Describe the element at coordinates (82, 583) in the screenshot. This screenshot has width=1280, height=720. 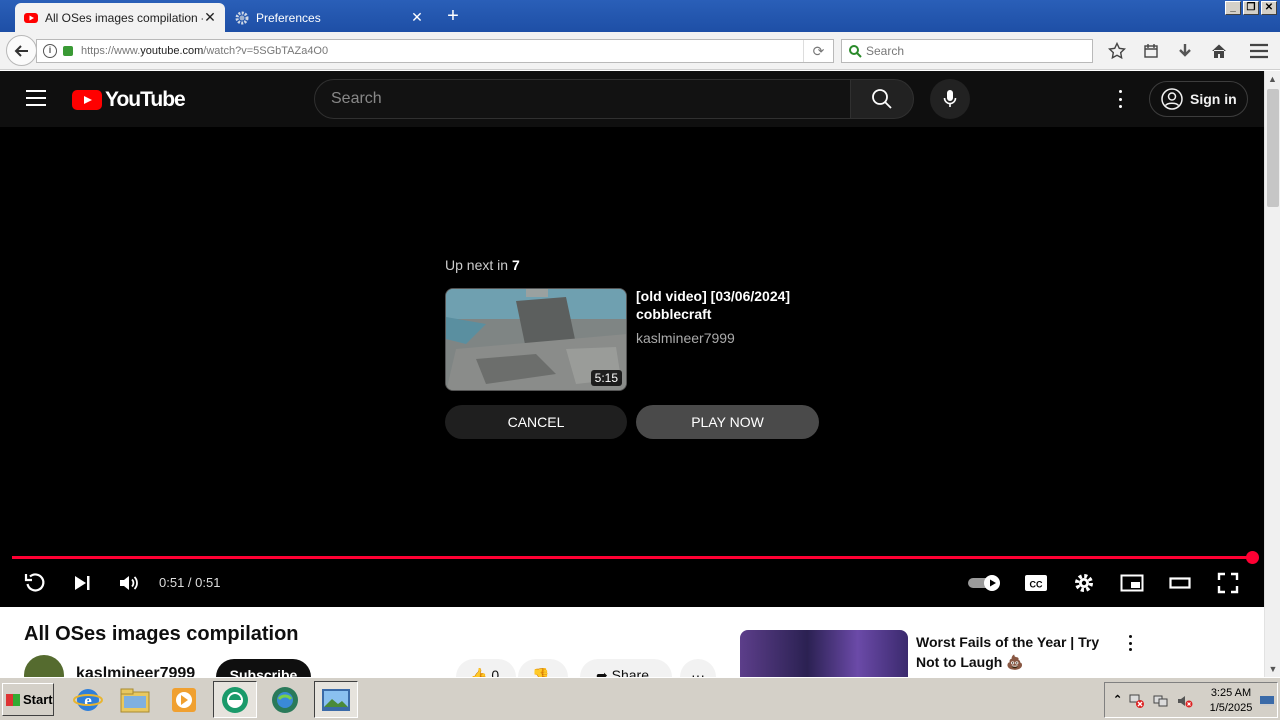
I see `next-button` at that location.